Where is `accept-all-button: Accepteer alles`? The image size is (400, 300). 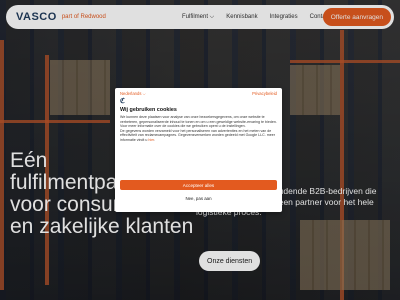
accept-all-button: Accepteer alles is located at coordinates (198, 185).